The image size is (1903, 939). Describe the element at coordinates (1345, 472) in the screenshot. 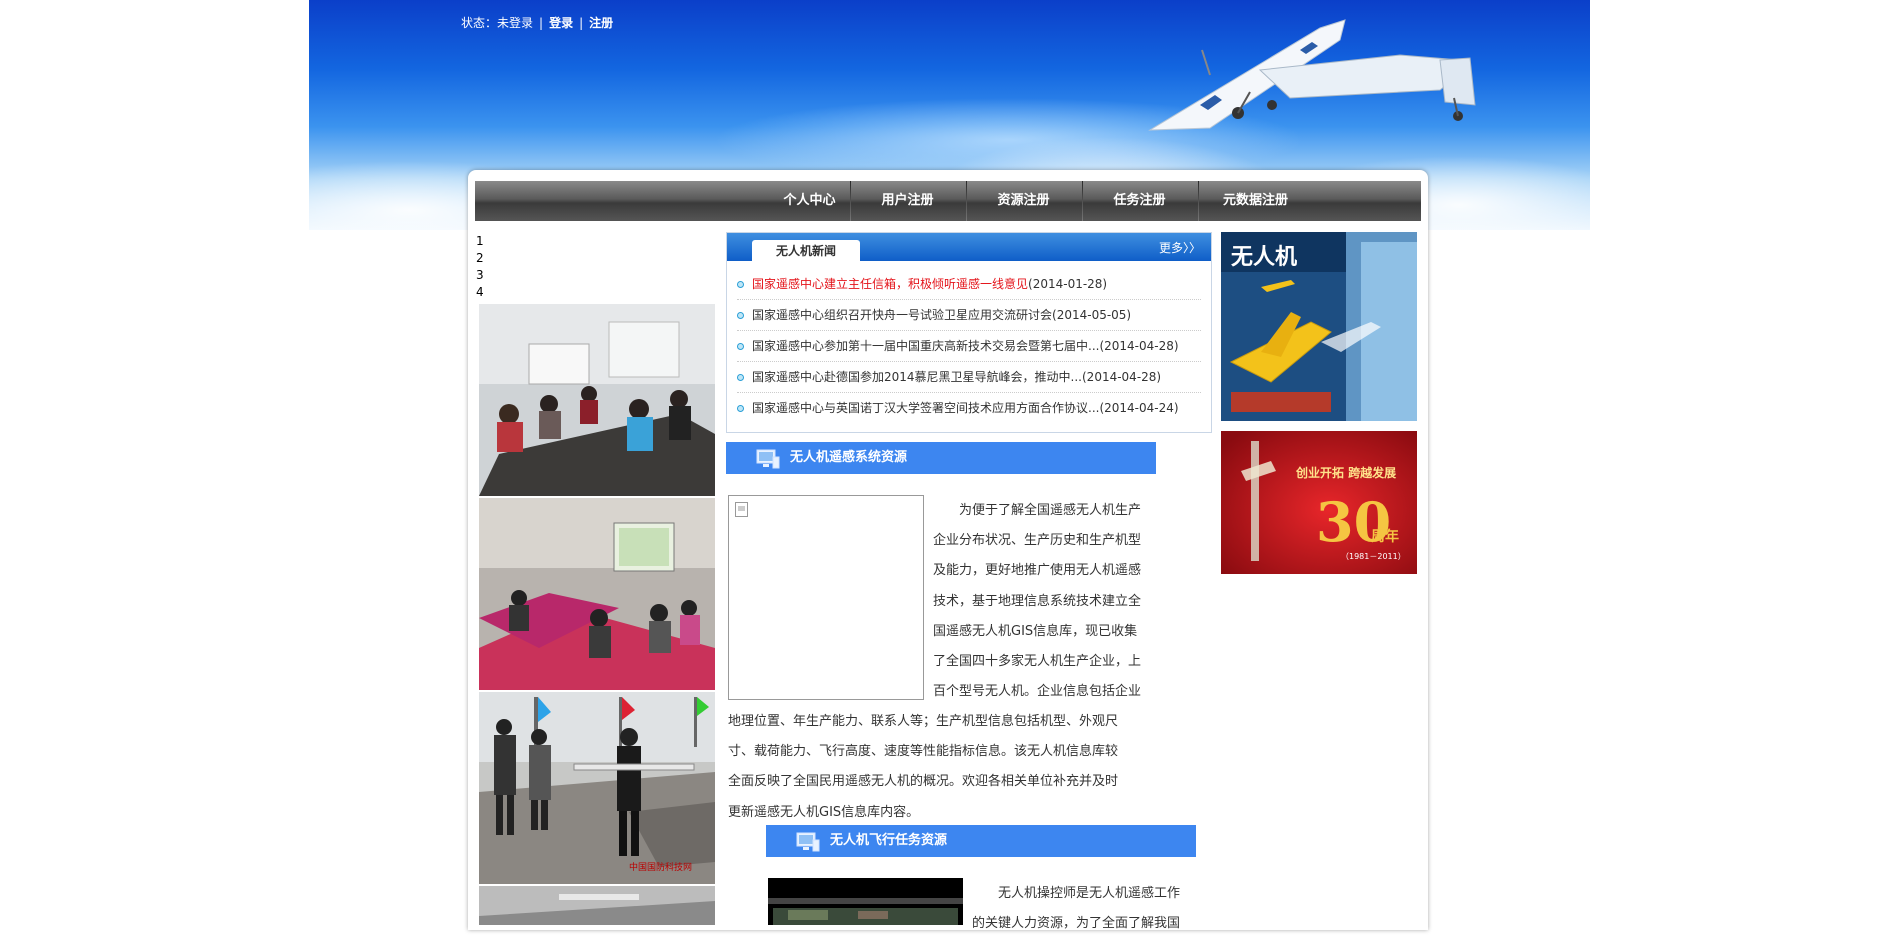

I see `anniversary-slogan: 创业开拓 跨越发展` at that location.